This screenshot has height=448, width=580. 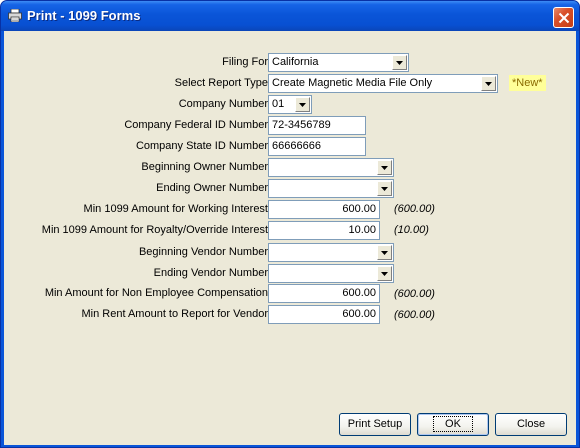 What do you see at coordinates (223, 104) in the screenshot?
I see `company-number-label: Company Number` at bounding box center [223, 104].